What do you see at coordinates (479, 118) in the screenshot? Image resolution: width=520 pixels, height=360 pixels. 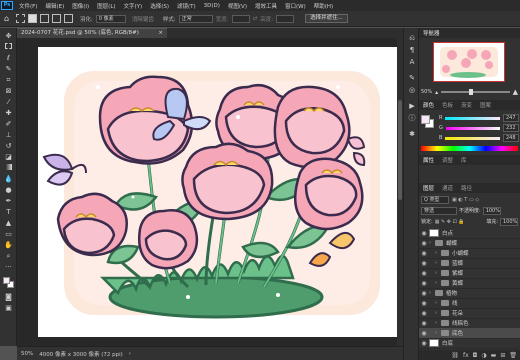 I see `color-slider-r: R 247` at bounding box center [479, 118].